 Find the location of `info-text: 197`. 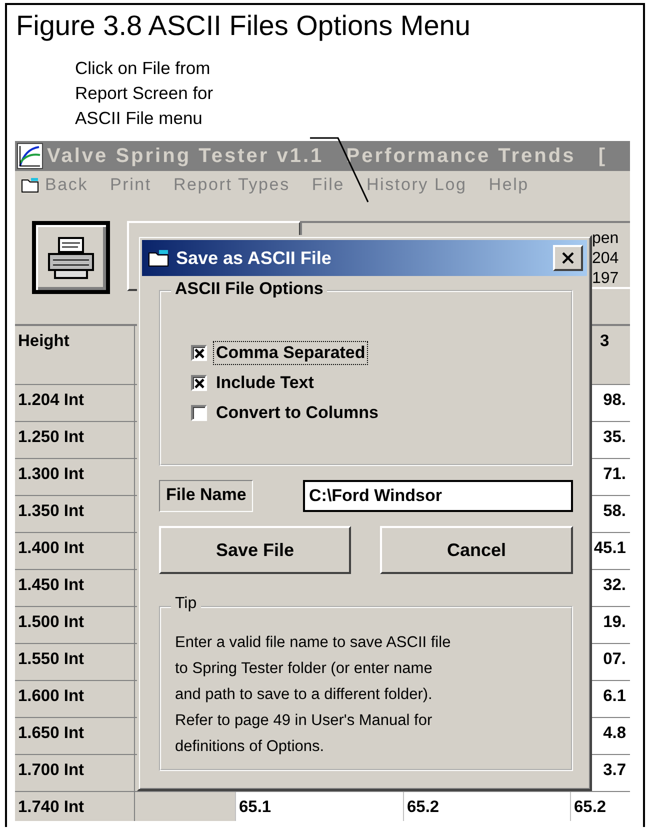

info-text: 197 is located at coordinates (606, 279).